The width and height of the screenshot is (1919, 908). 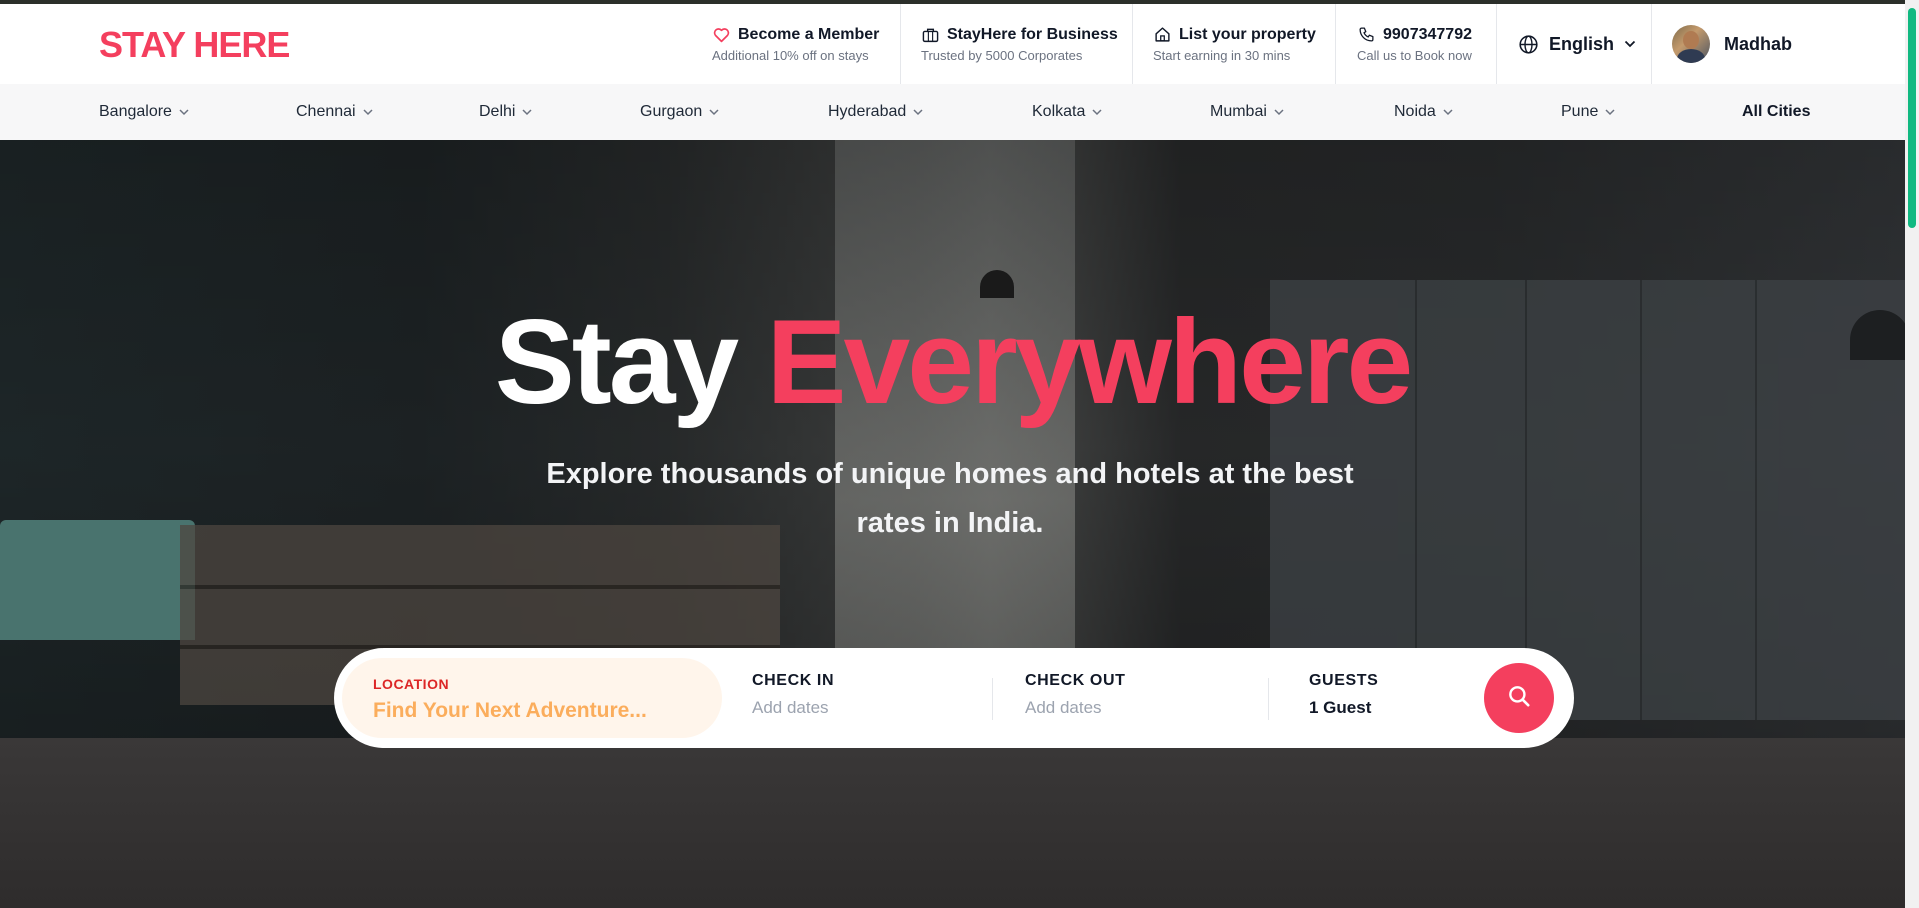 What do you see at coordinates (194, 45) in the screenshot?
I see `brand-logo: STAY HERE` at bounding box center [194, 45].